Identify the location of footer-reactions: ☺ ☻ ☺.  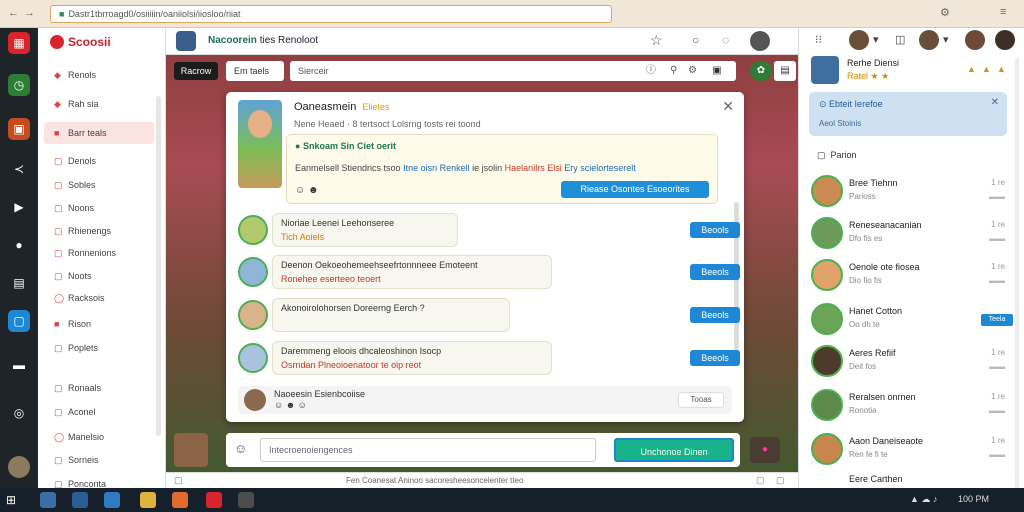
(290, 405).